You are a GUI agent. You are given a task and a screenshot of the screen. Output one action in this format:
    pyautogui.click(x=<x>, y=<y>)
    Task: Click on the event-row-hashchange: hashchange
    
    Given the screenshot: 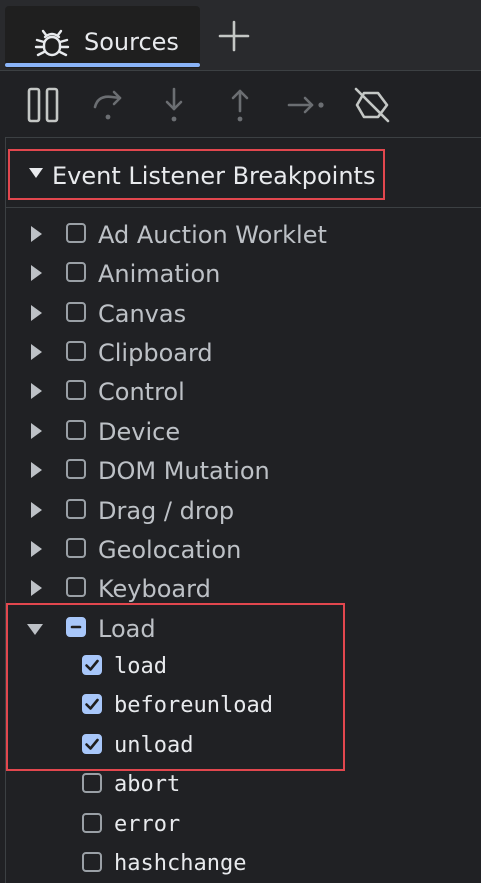 What is the action you would take?
    pyautogui.click(x=243, y=863)
    